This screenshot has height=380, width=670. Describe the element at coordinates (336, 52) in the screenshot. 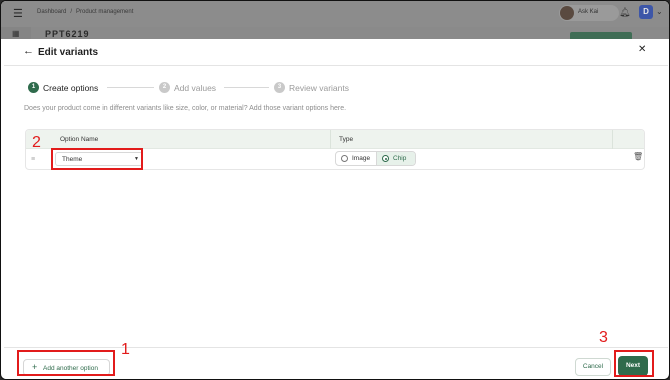

I see `modal-header: ← Edit variants ✕` at that location.